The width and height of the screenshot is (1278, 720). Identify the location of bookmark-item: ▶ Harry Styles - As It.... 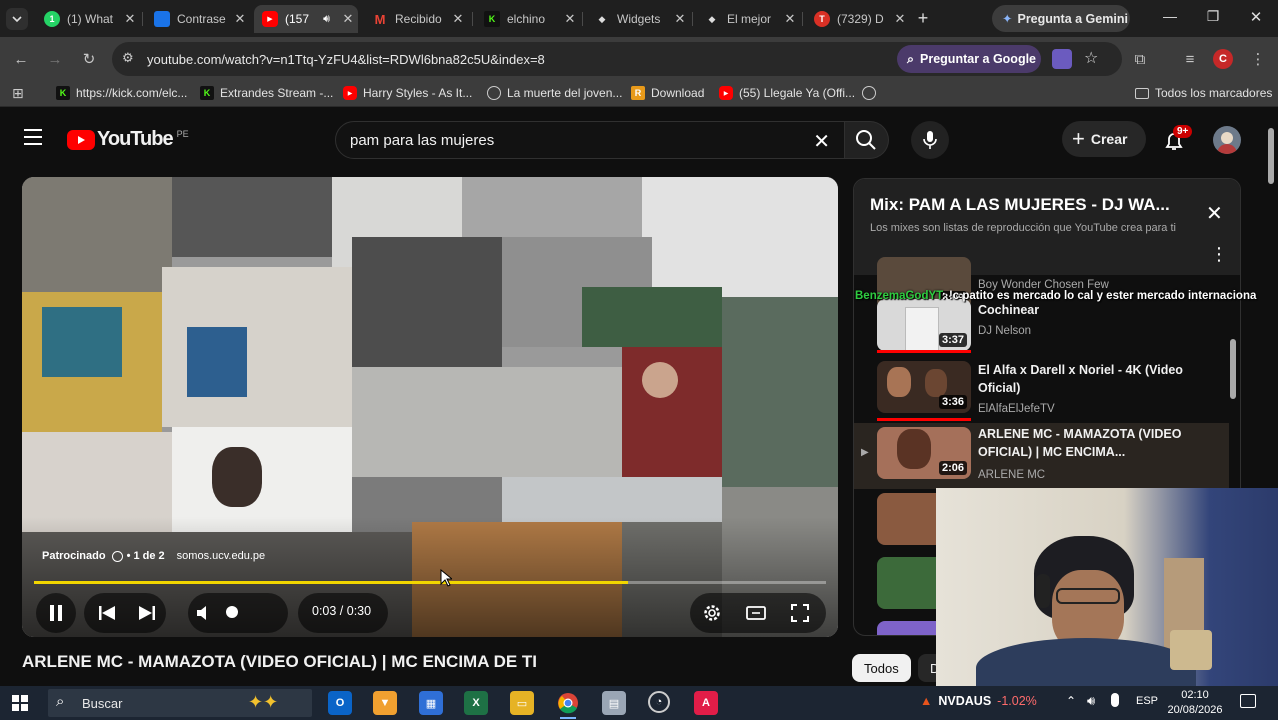
(407, 93).